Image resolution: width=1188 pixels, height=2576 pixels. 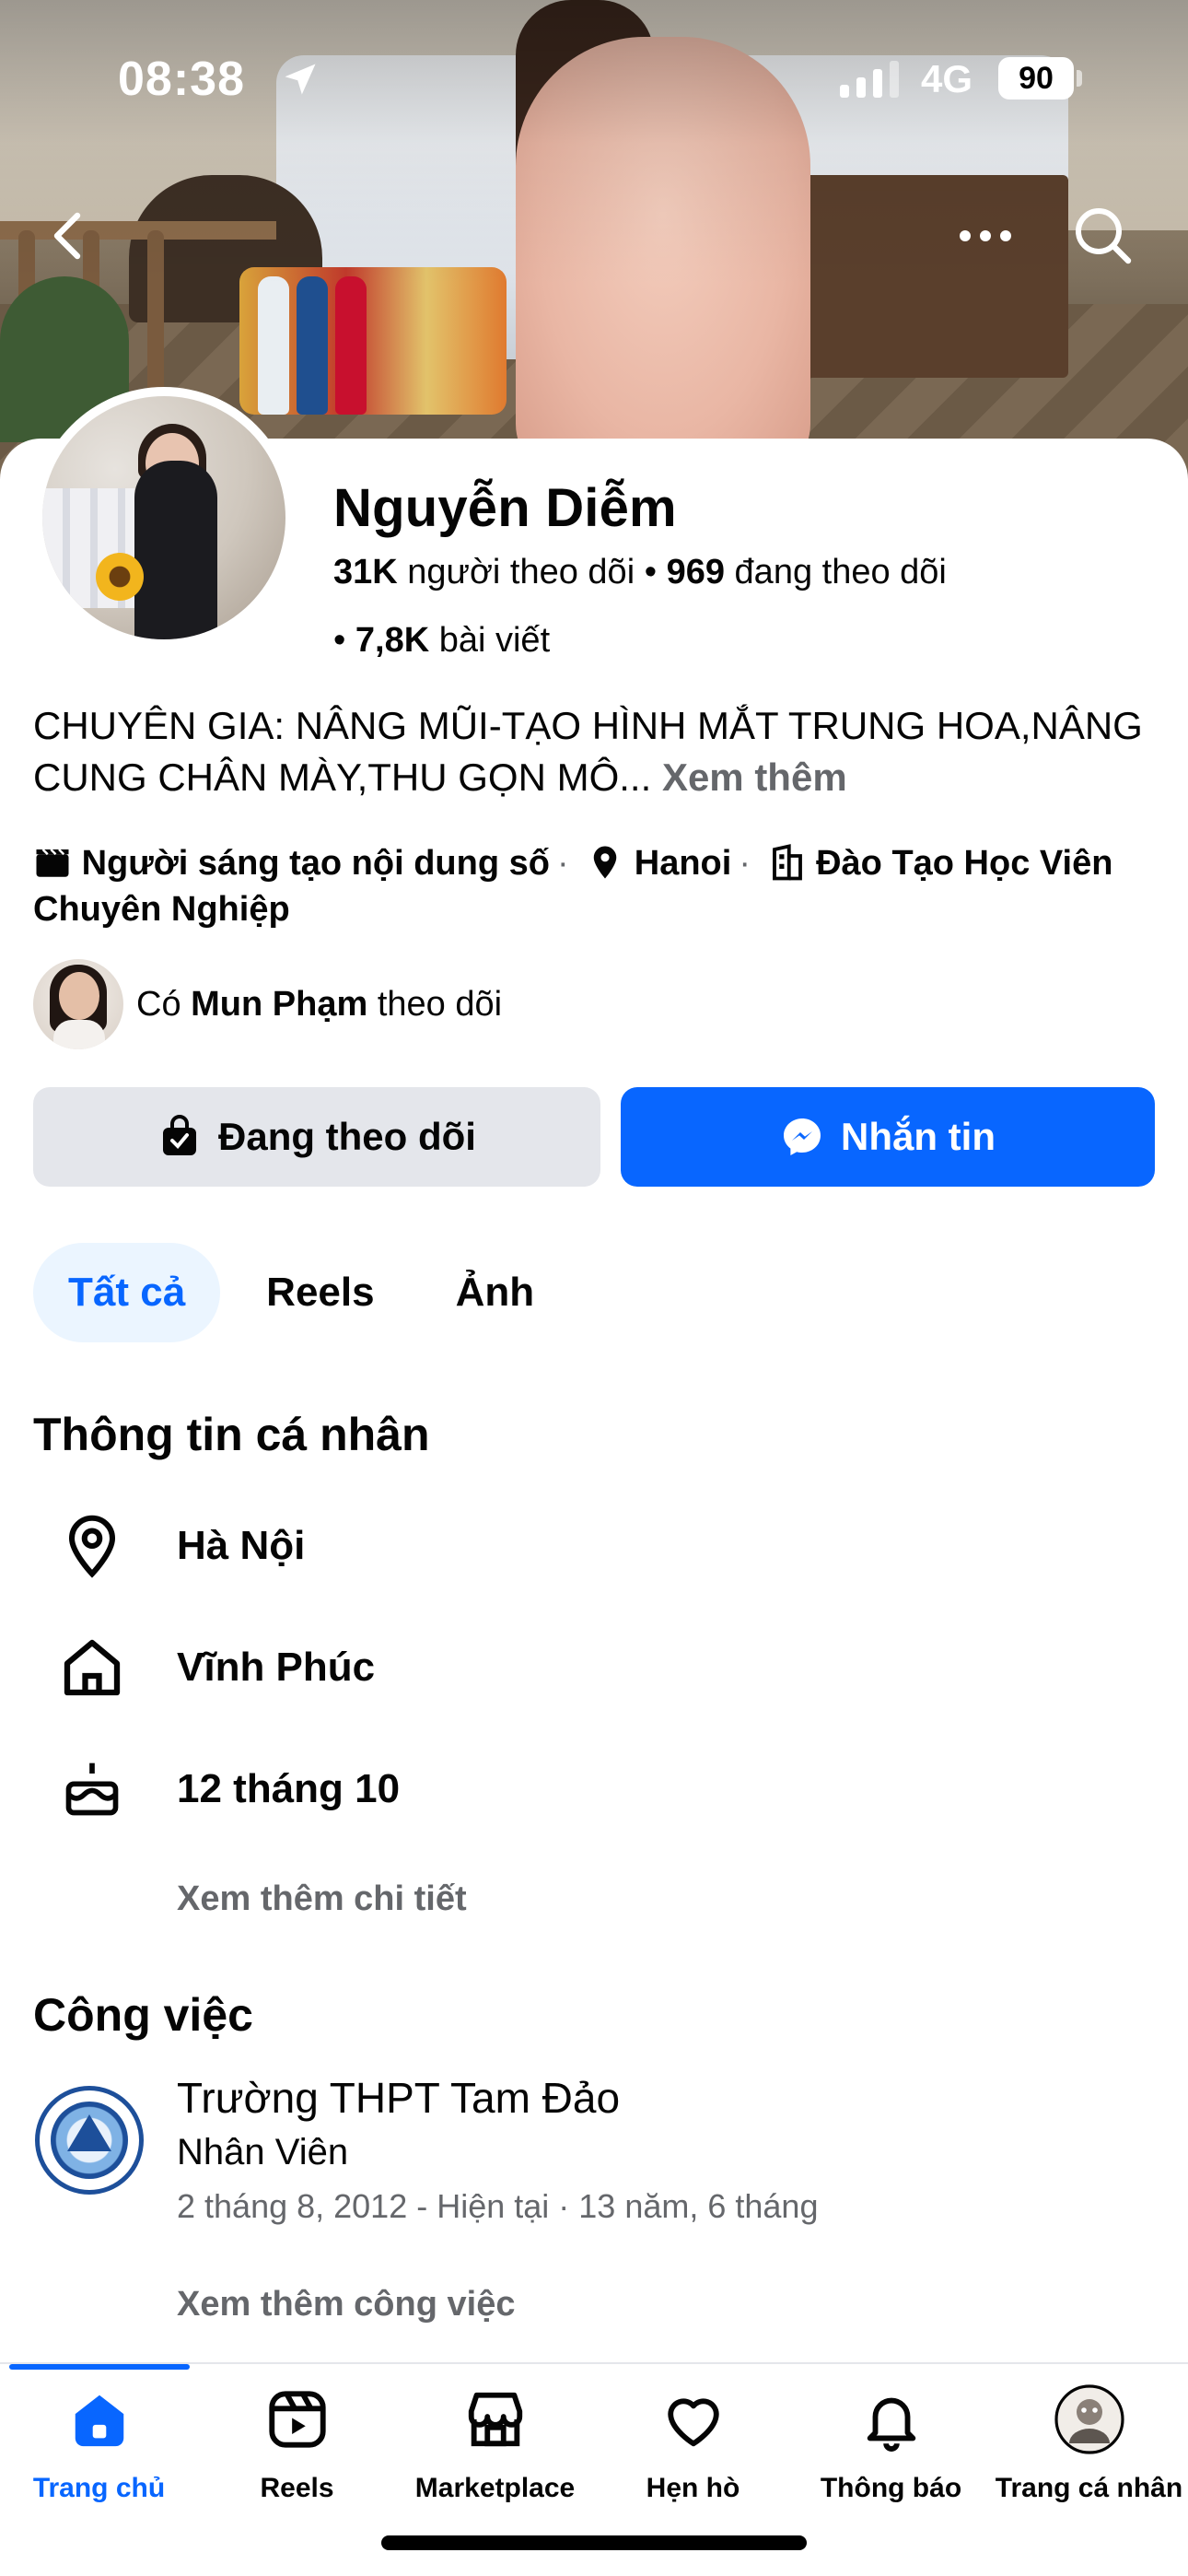 What do you see at coordinates (918, 1136) in the screenshot?
I see `message-button-label: Nhắn tin` at bounding box center [918, 1136].